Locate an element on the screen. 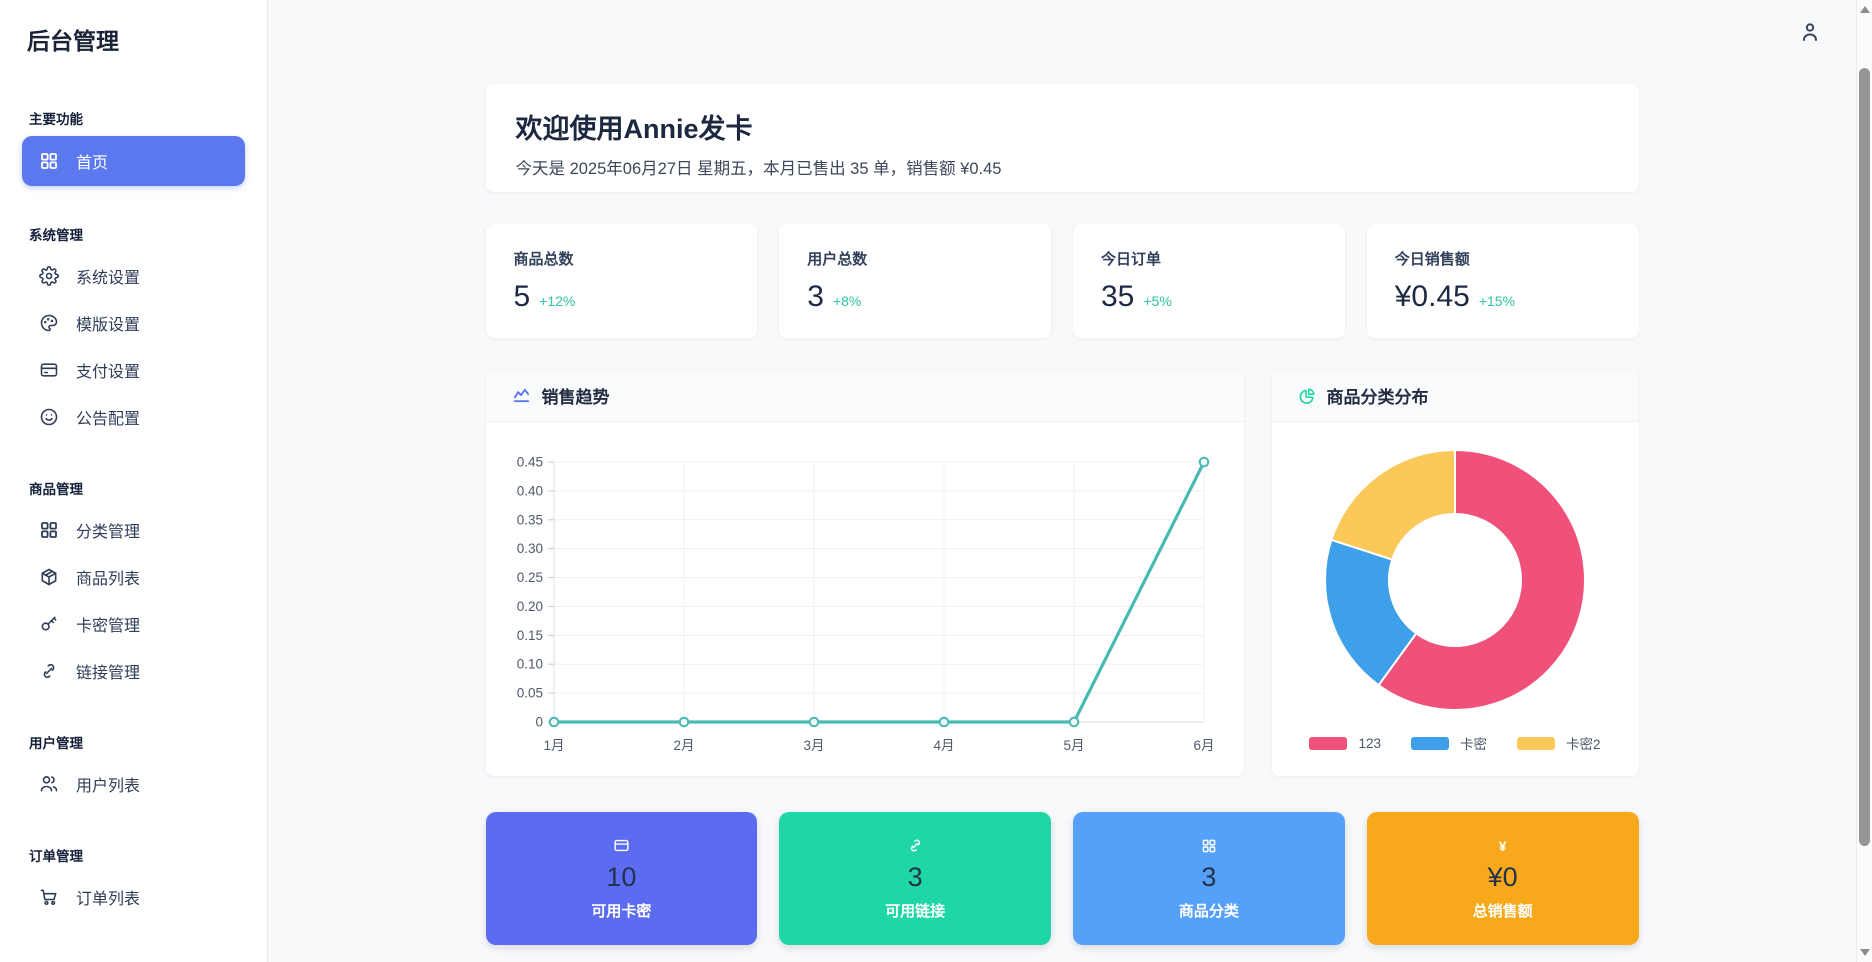 The height and width of the screenshot is (962, 1872). stat-label: 今日订单 is located at coordinates (1131, 259).